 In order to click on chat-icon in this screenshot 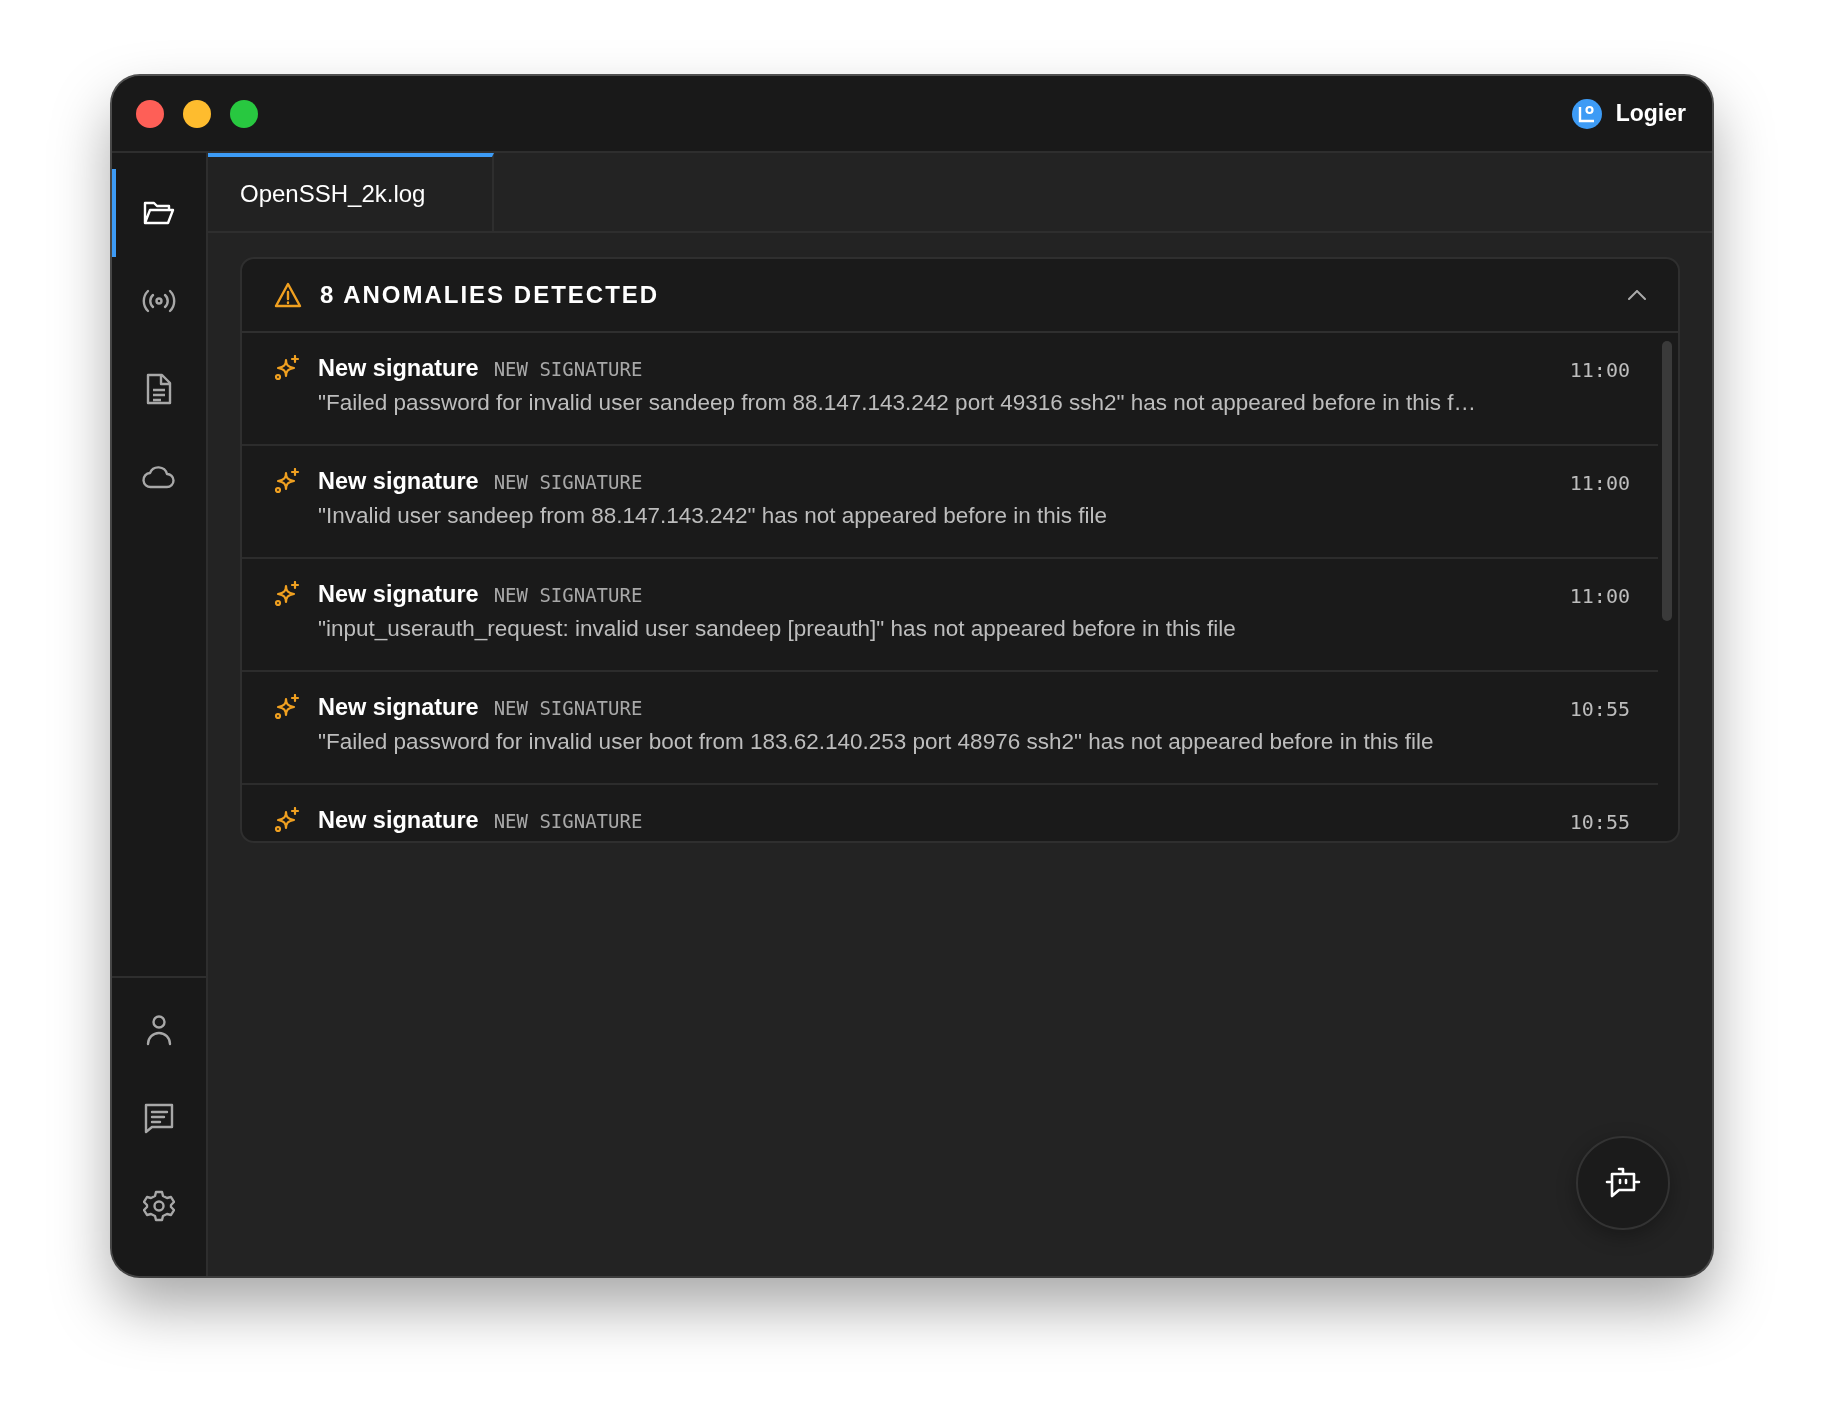, I will do `click(159, 1118)`.